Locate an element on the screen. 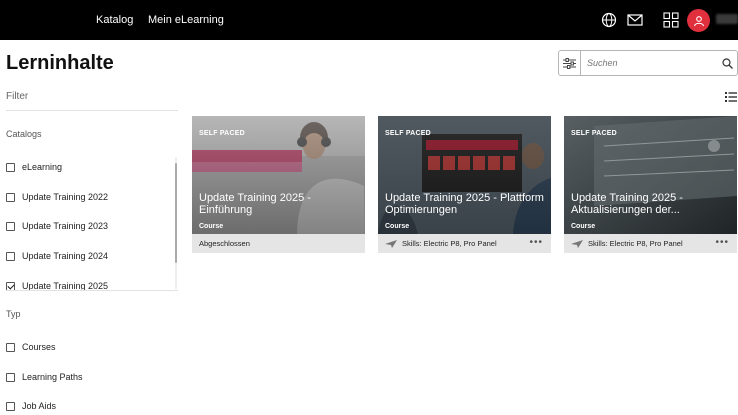 The image size is (738, 415). sliders-icon is located at coordinates (569, 63).